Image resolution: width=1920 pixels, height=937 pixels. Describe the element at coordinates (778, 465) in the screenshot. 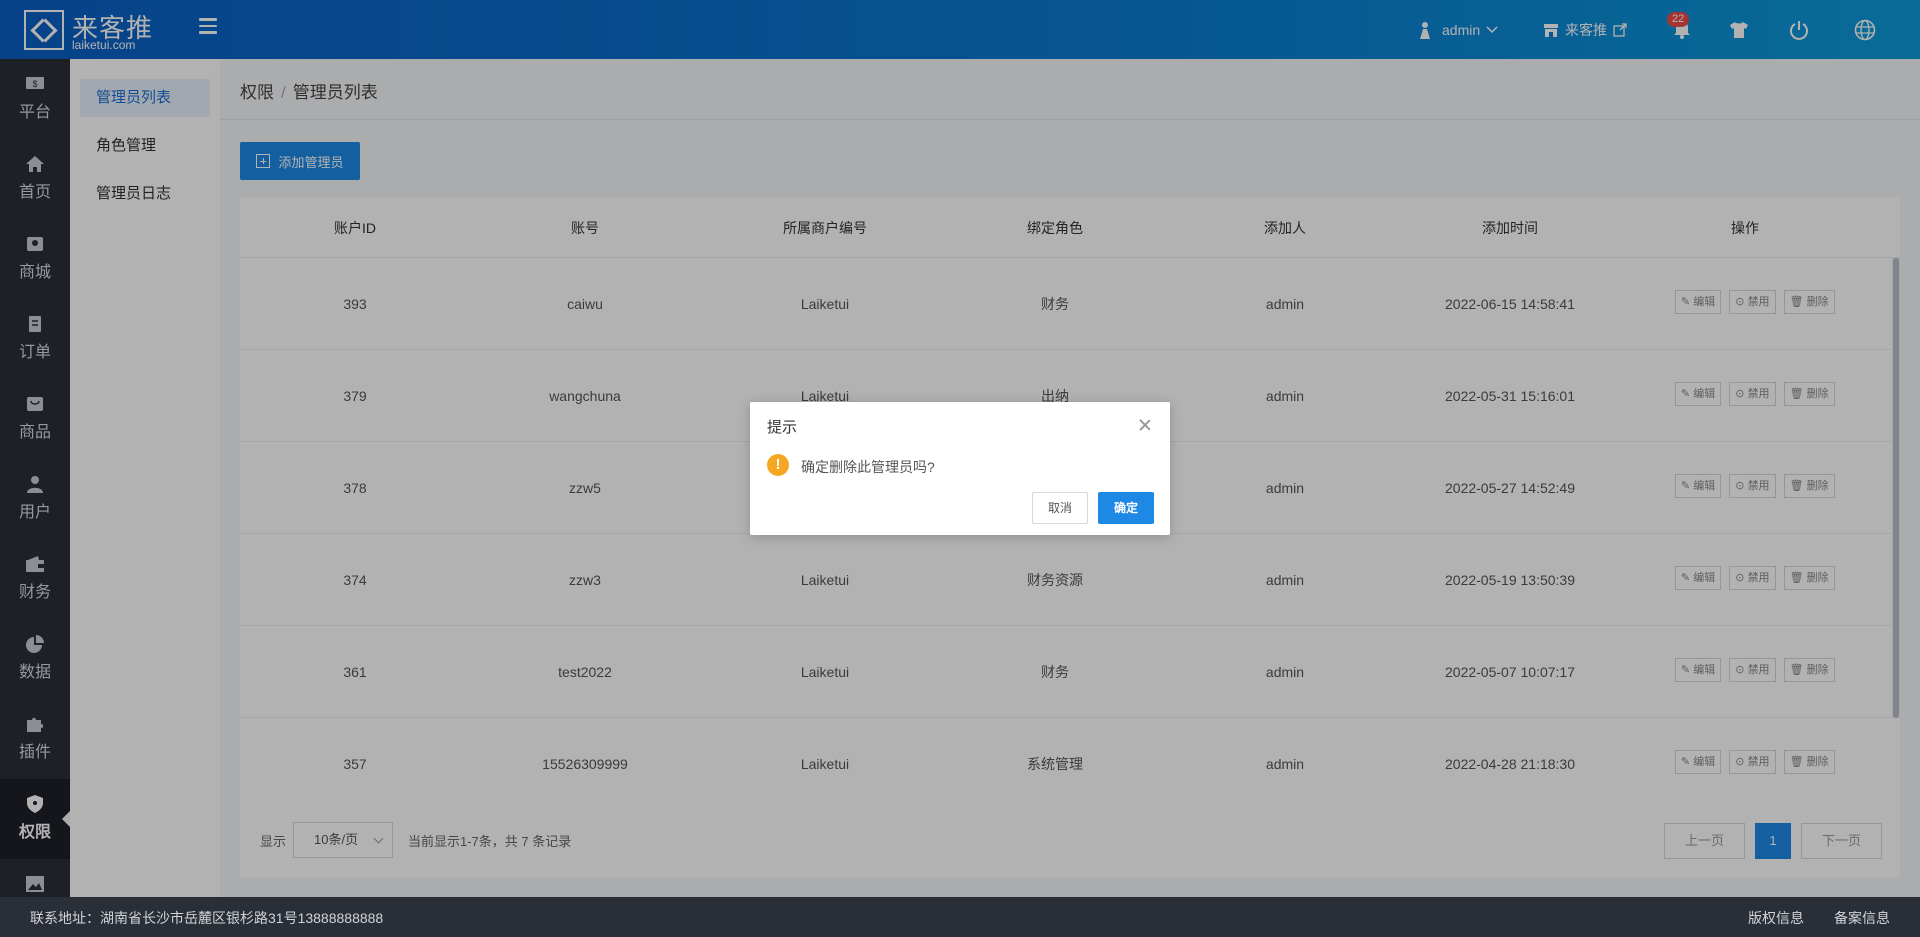

I see `warning-icon: !` at that location.